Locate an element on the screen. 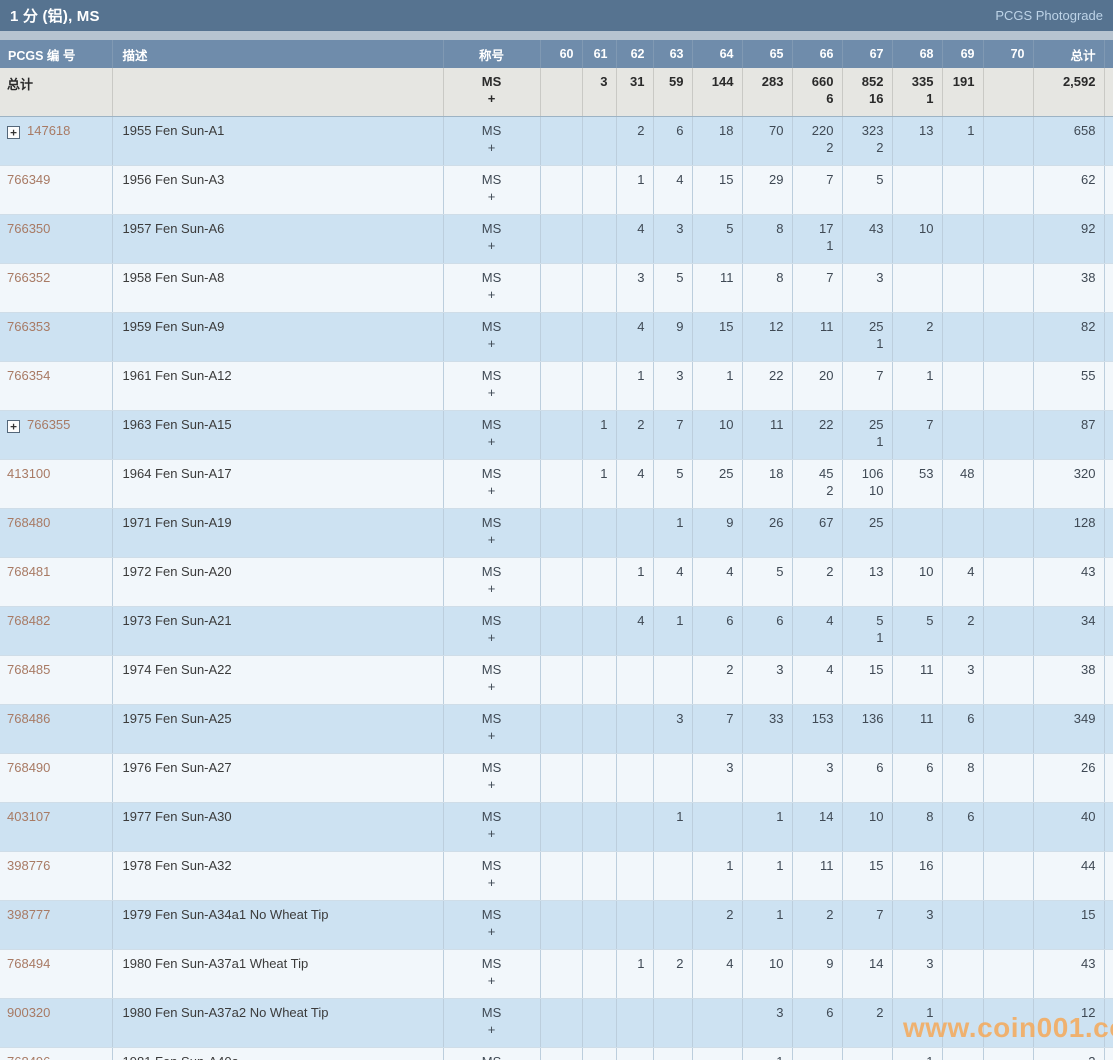 This screenshot has height=1060, width=1113. col-header-grade-62: 62 is located at coordinates (635, 54).